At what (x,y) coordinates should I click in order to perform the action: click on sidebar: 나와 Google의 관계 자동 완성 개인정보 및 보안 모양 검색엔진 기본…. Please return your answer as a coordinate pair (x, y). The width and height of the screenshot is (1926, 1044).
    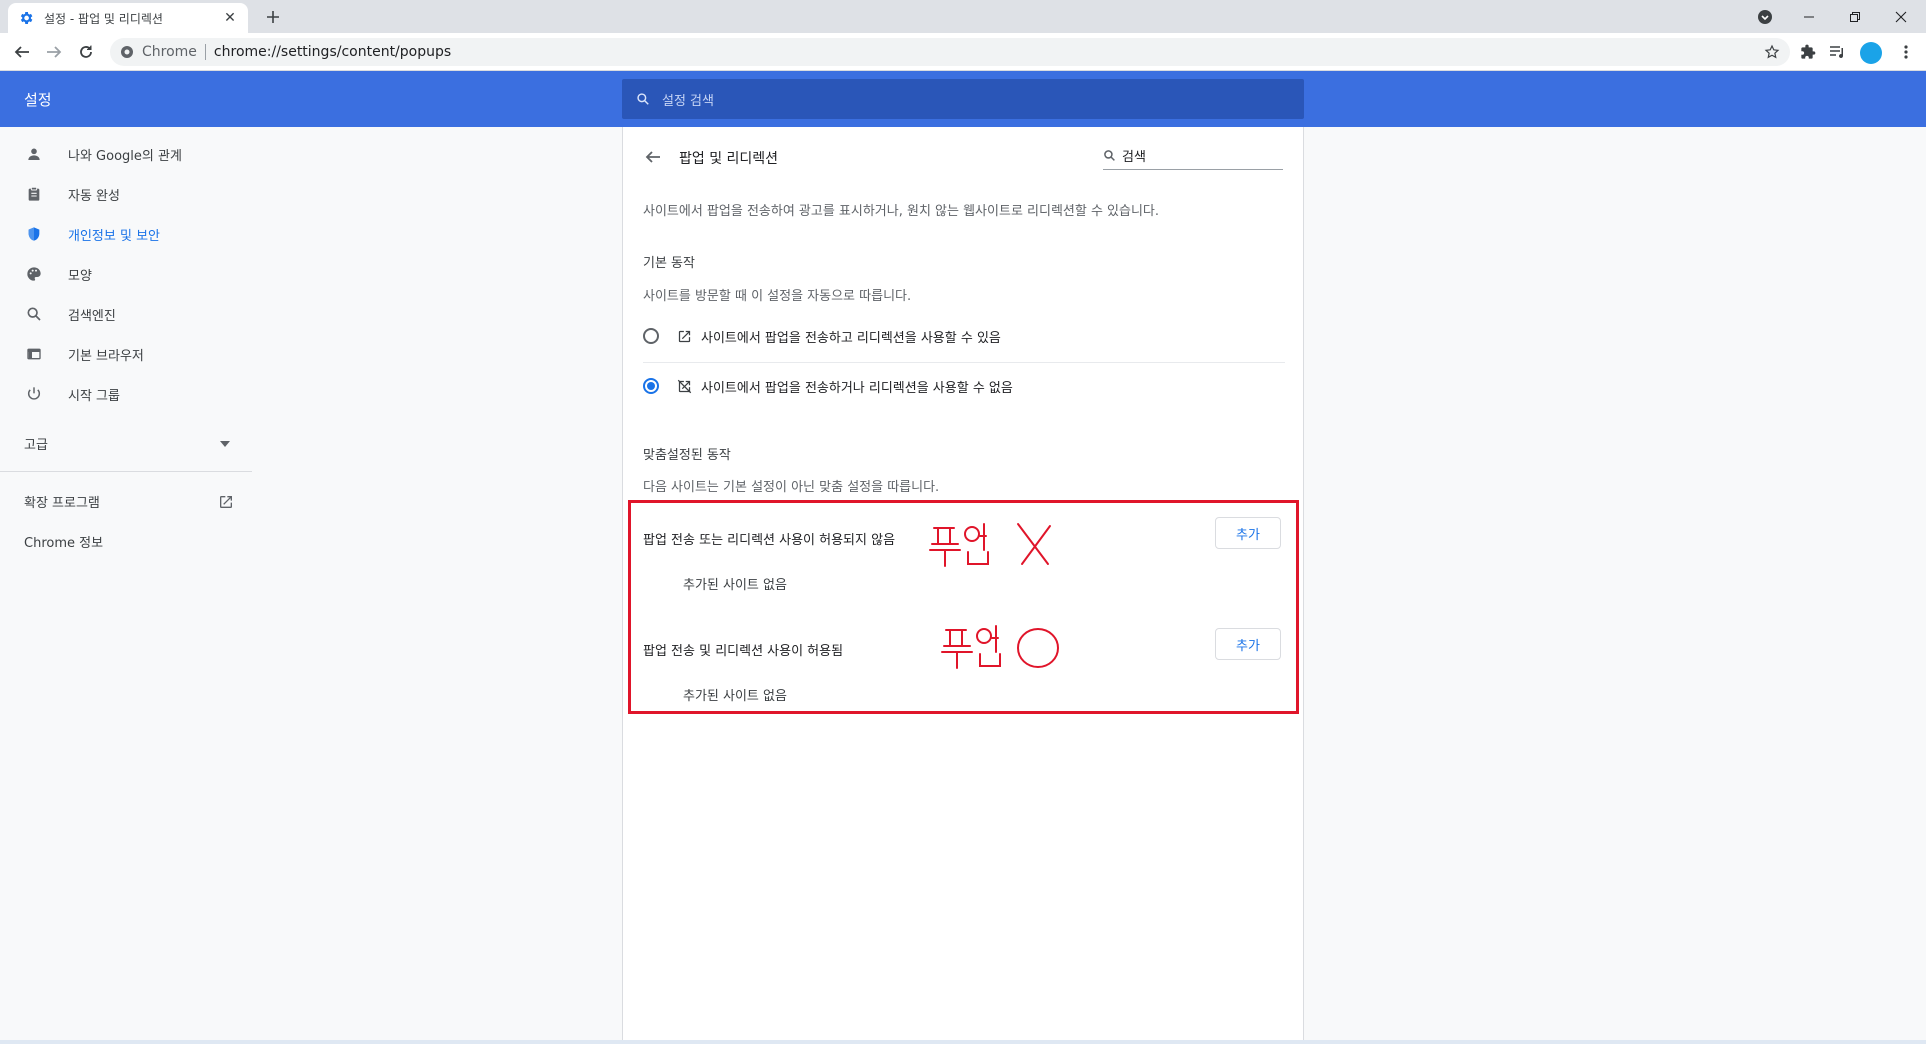
    Looking at the image, I should click on (126, 585).